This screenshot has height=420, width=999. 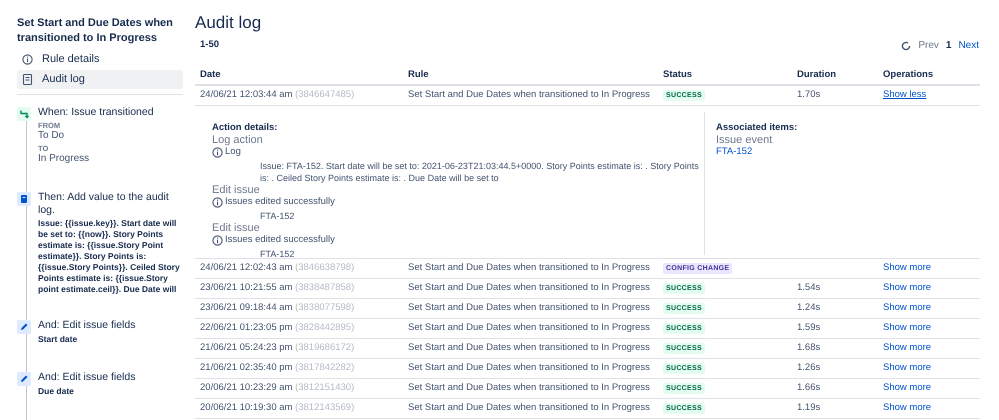 I want to click on component-title: When: Issue transitioned, so click(x=96, y=112).